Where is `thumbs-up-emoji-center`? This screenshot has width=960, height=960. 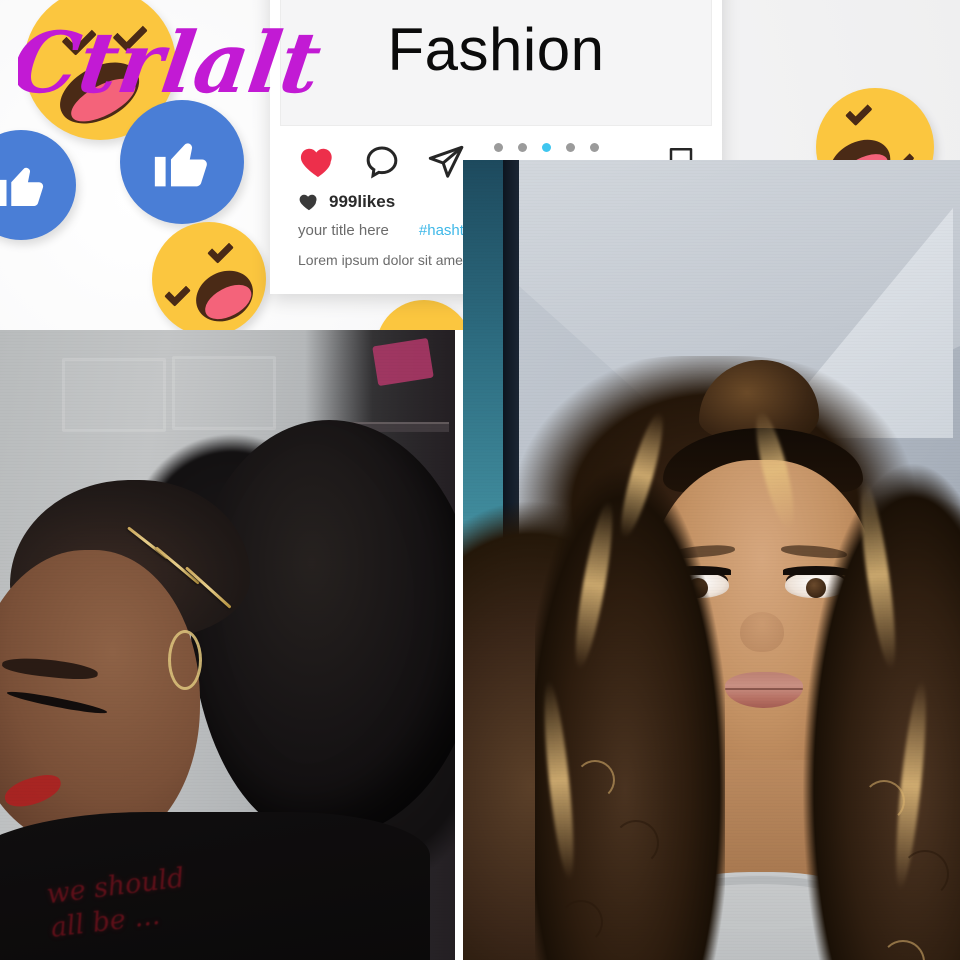 thumbs-up-emoji-center is located at coordinates (182, 162).